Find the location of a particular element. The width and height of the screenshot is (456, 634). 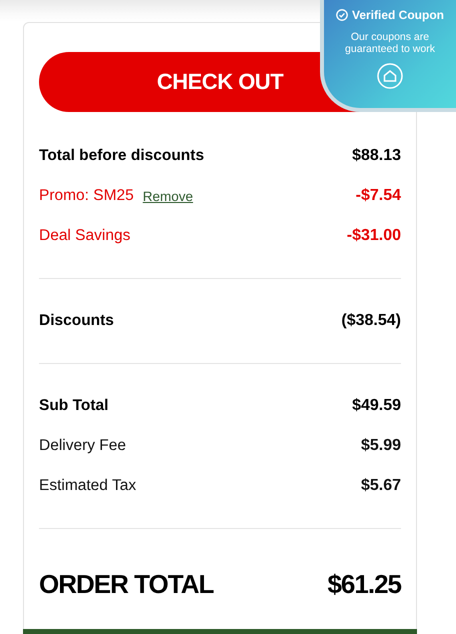

summary-label: Total before discounts is located at coordinates (121, 156).